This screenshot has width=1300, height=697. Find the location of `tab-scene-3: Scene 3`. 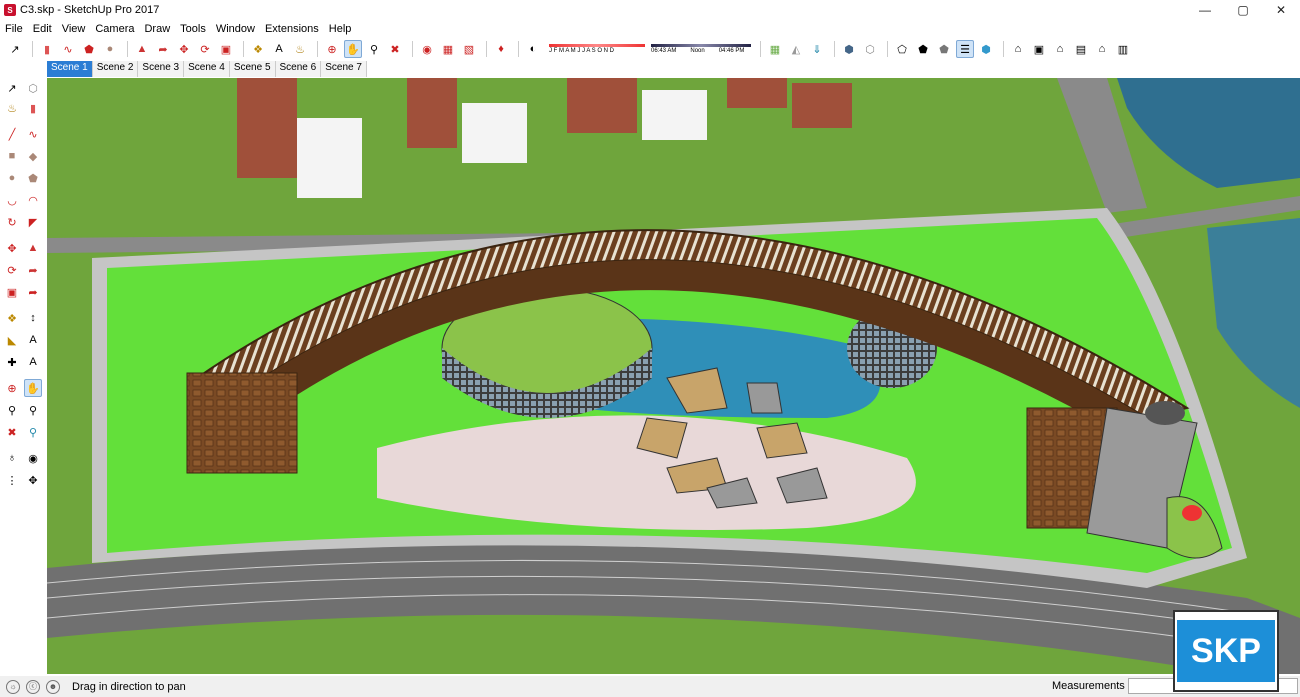

tab-scene-3: Scene 3 is located at coordinates (161, 69).